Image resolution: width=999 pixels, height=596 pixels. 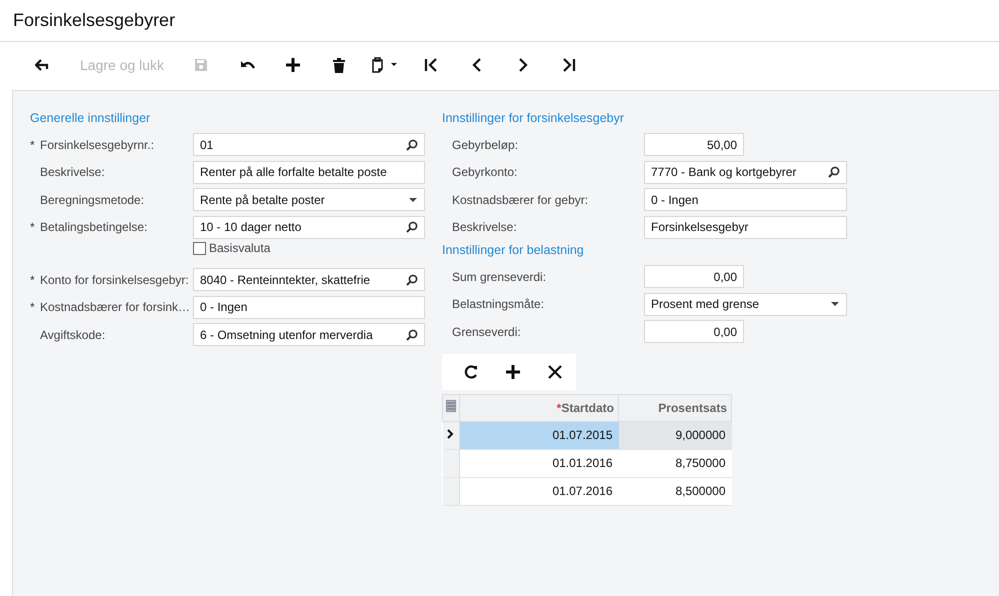 I want to click on table-cell: 01.07.2015, so click(x=539, y=435).